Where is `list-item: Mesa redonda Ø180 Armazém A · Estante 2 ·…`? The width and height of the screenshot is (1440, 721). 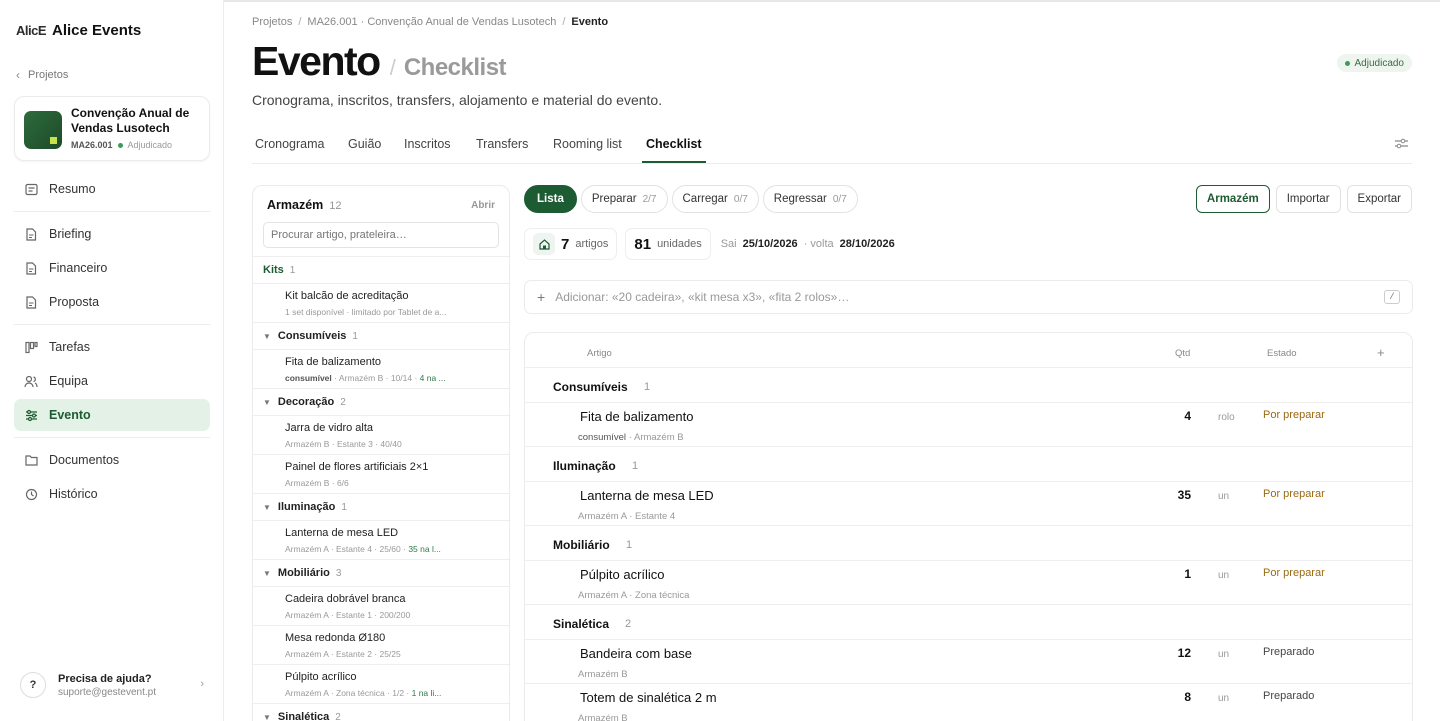
list-item: Mesa redonda Ø180 Armazém A · Estante 2 ·… is located at coordinates (381, 644).